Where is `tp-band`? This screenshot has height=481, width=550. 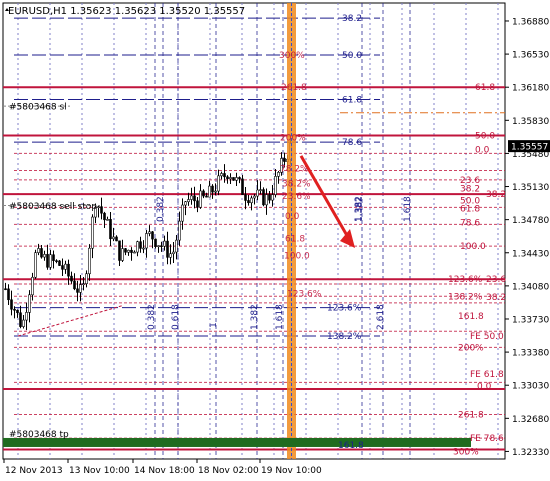 tp-band is located at coordinates (237, 442).